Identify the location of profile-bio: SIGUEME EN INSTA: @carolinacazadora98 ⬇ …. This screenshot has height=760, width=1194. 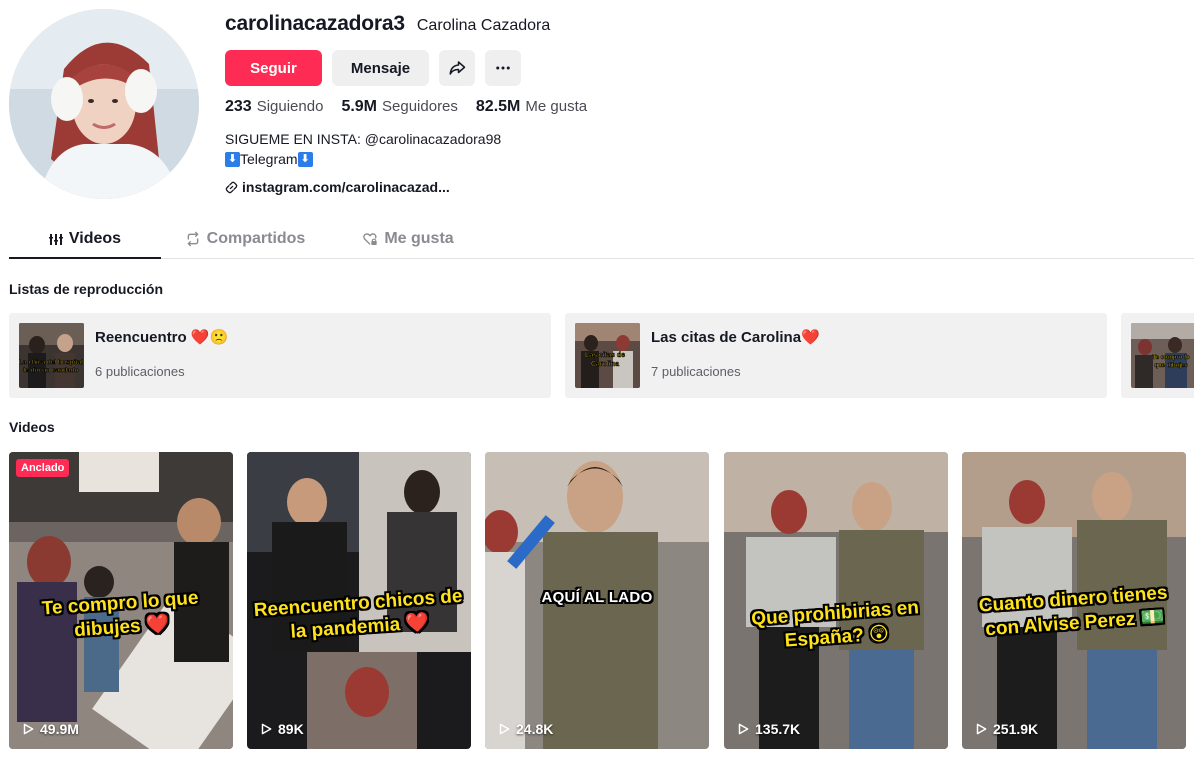
(406, 149).